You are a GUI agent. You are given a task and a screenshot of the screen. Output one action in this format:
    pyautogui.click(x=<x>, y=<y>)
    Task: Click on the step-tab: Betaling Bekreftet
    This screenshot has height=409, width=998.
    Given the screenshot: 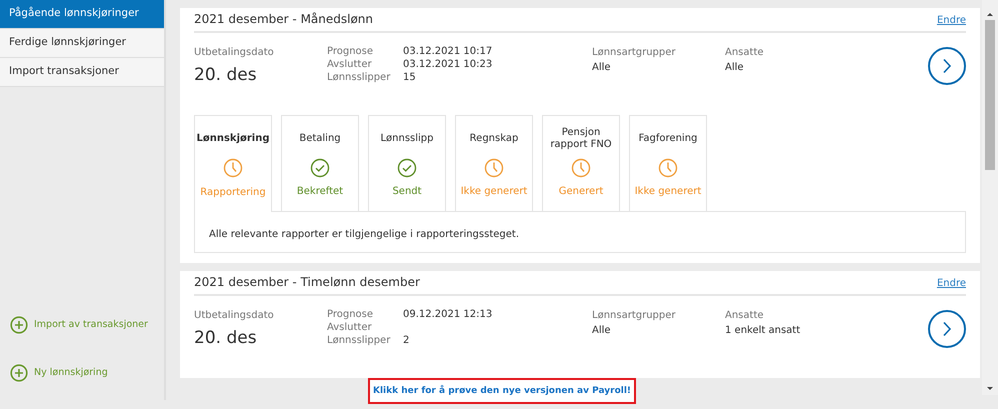 What is the action you would take?
    pyautogui.click(x=320, y=163)
    